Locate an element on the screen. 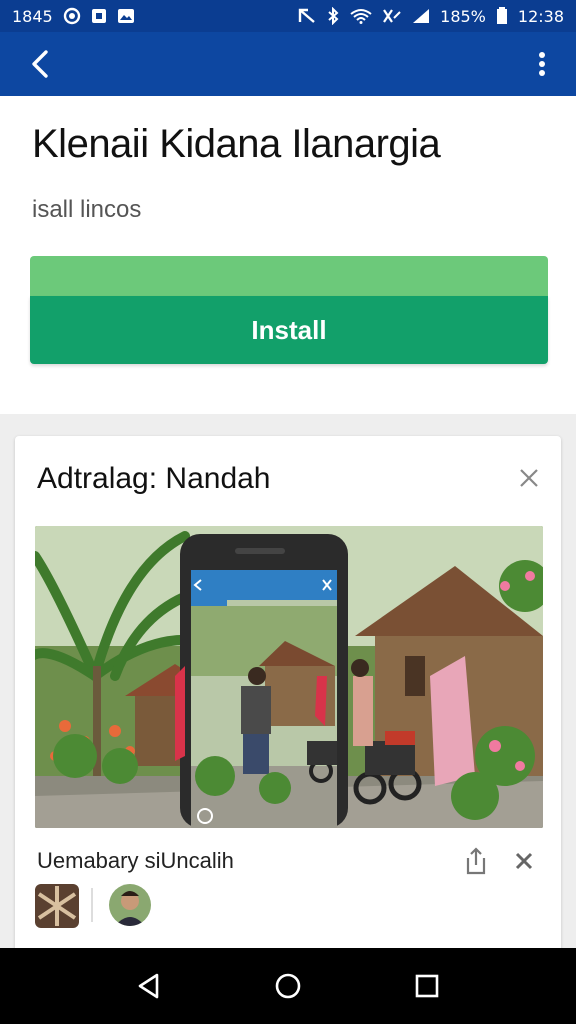 The height and width of the screenshot is (1024, 576). sponsor-logo is located at coordinates (57, 906).